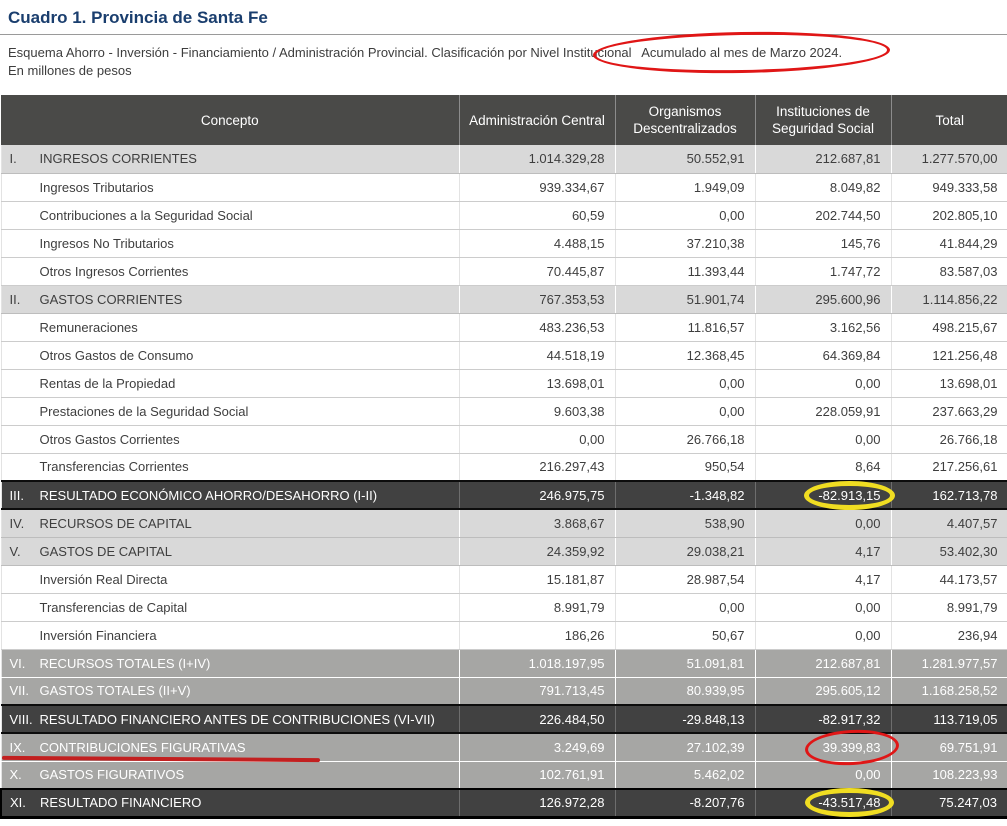  I want to click on value-text: 1.014.329,28, so click(566, 159).